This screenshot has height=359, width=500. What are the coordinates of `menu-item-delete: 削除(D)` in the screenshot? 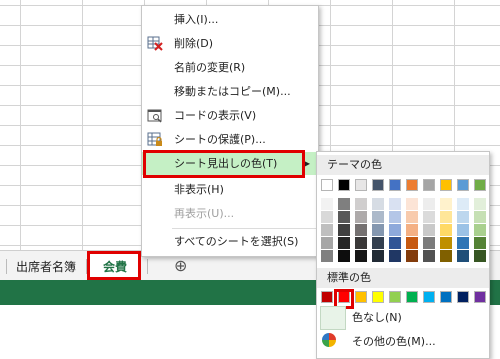 It's located at (230, 43).